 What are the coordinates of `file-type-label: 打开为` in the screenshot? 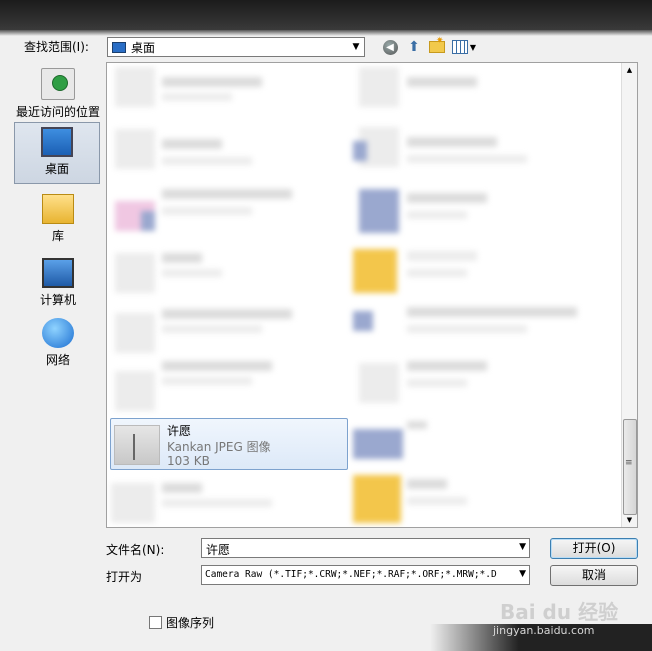 It's located at (124, 577).